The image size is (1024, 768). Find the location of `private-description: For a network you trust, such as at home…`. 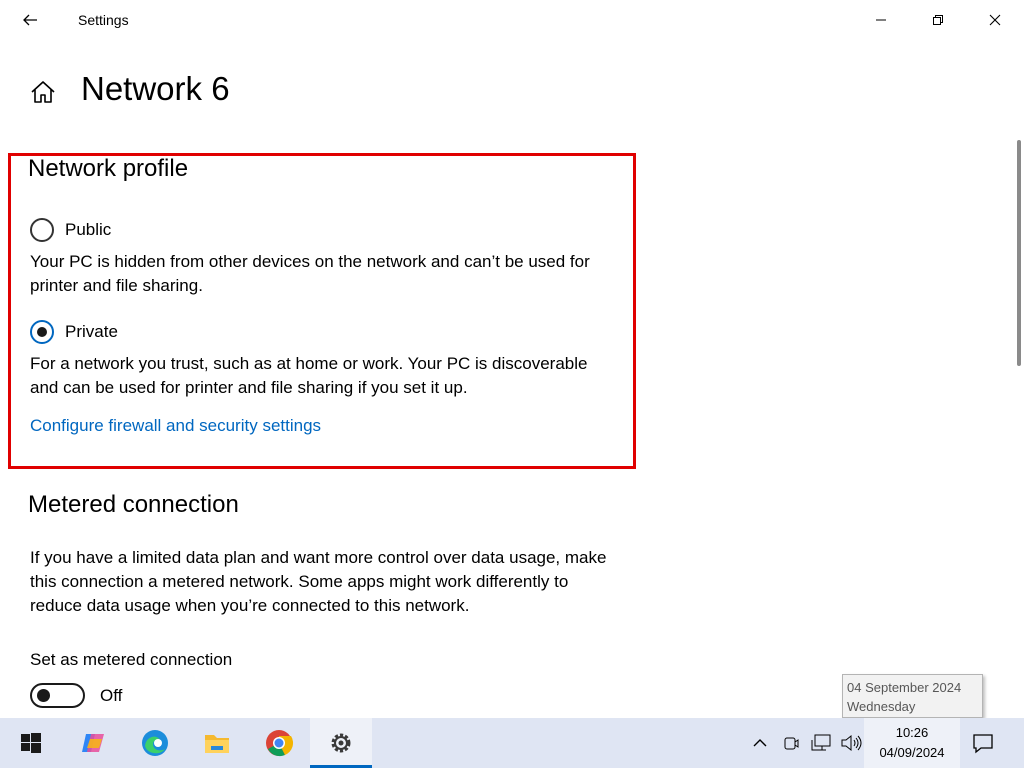

private-description: For a network you trust, such as at home… is located at coordinates (309, 375).